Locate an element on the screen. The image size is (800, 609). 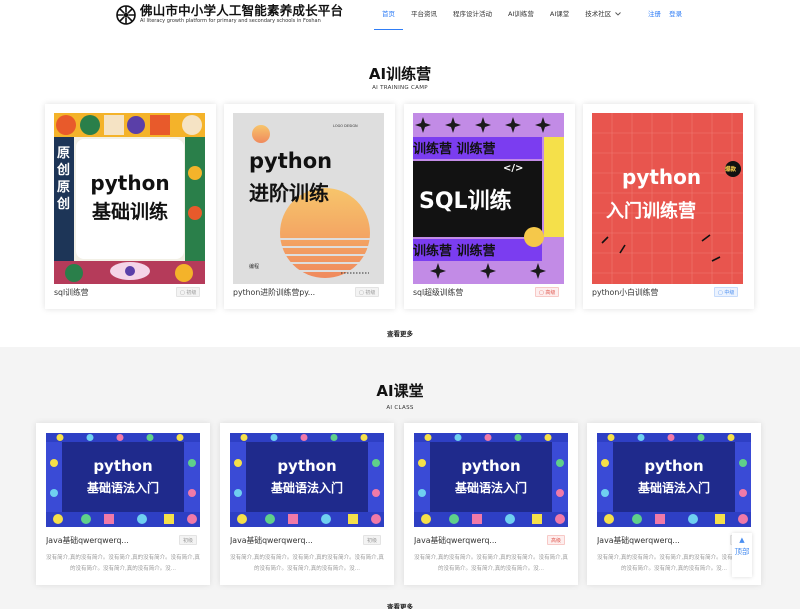
camp-card-4: 爆款 python 入门训练营 python小白训练营 ▢ 中级 is located at coordinates (668, 206).